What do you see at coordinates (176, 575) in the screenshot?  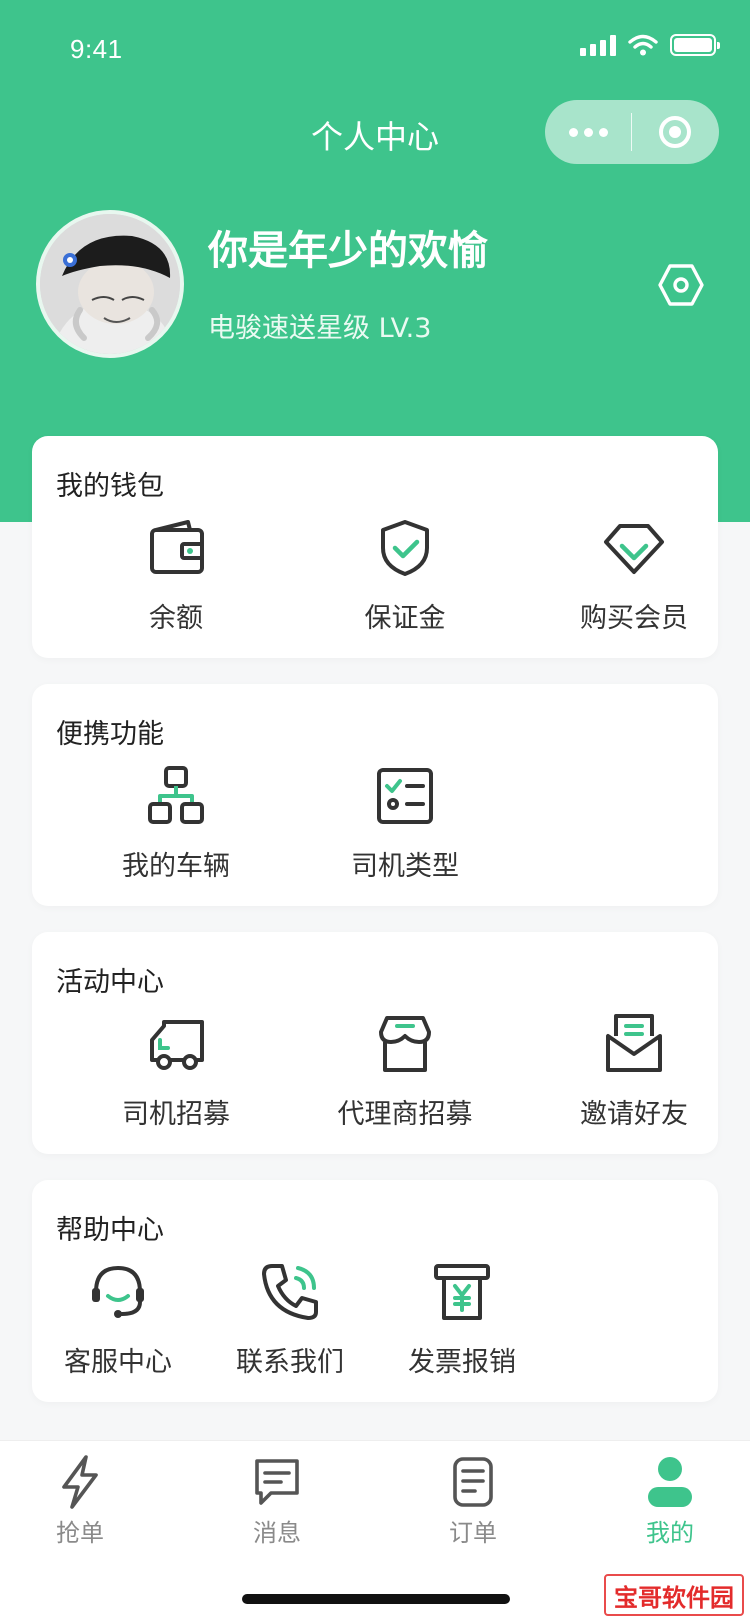 I see `balance-button: 余额` at bounding box center [176, 575].